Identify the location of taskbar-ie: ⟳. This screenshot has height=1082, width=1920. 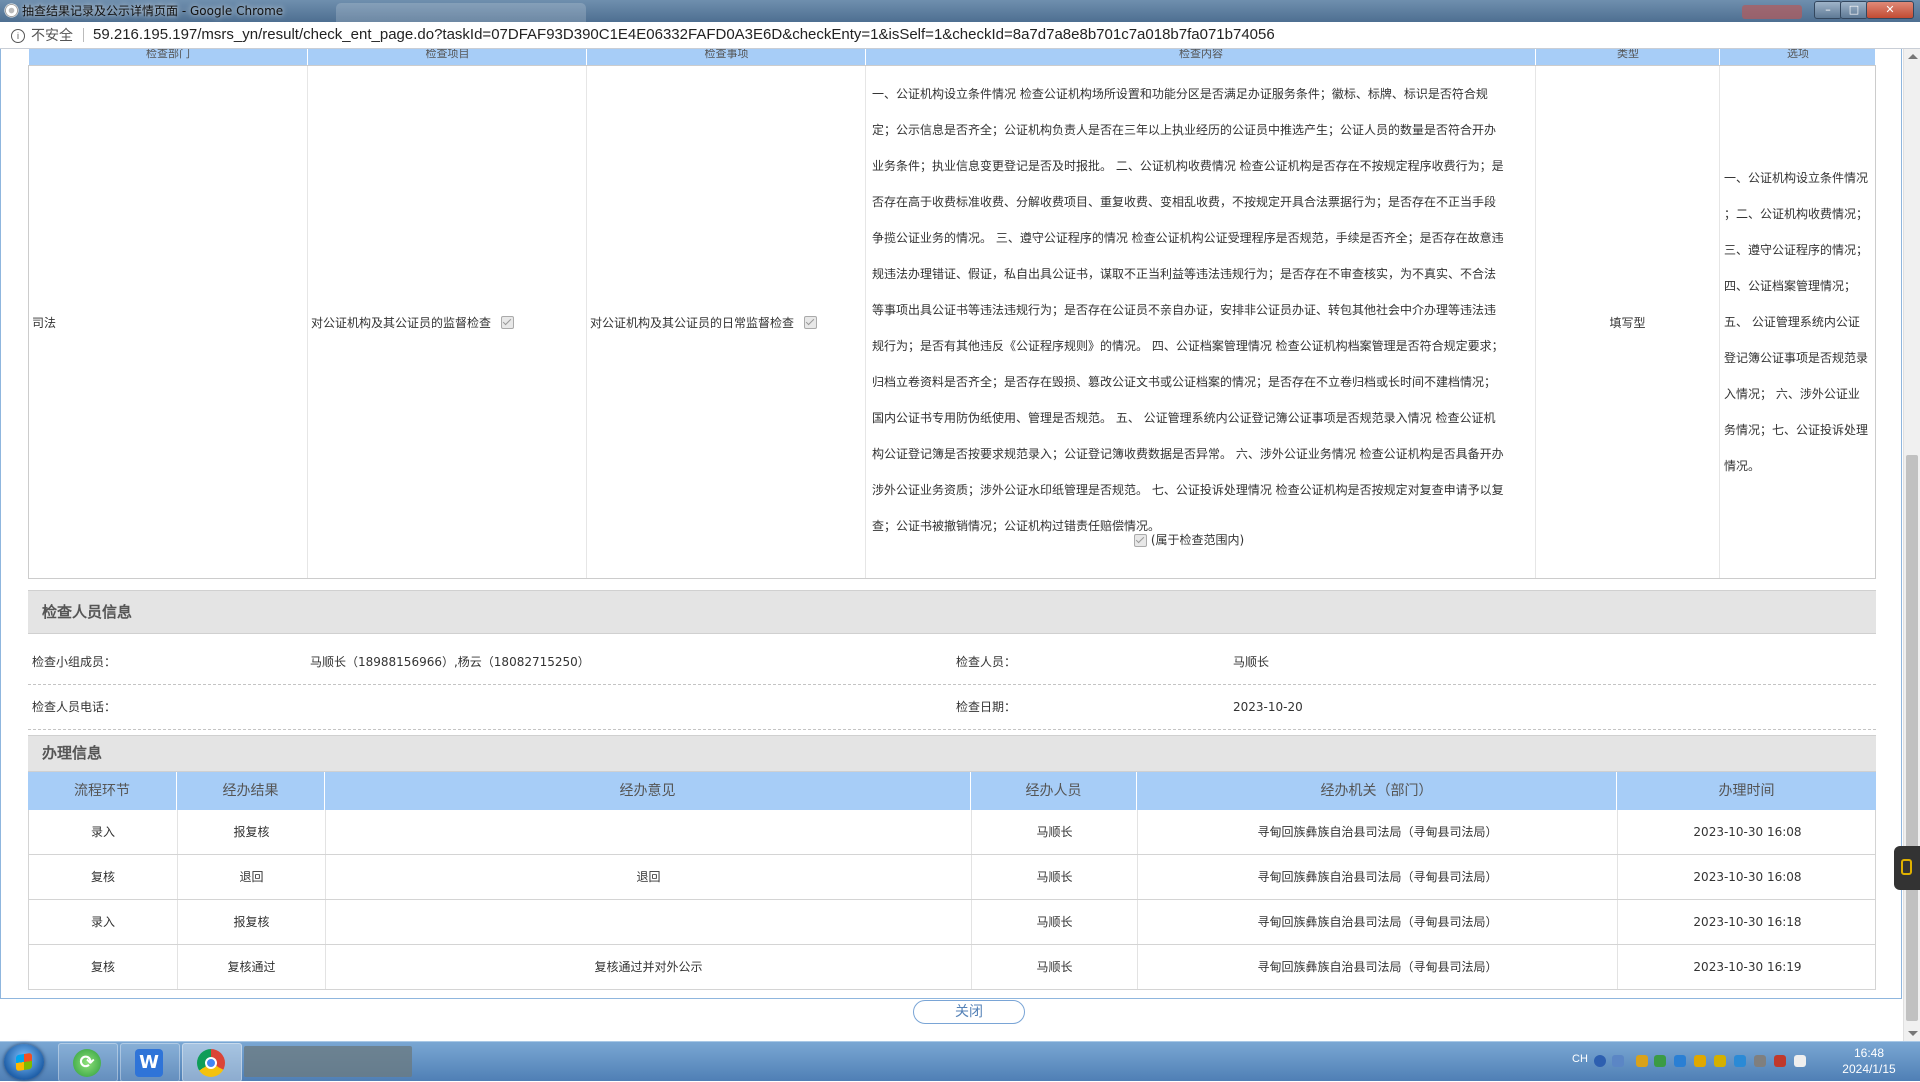
(88, 1062).